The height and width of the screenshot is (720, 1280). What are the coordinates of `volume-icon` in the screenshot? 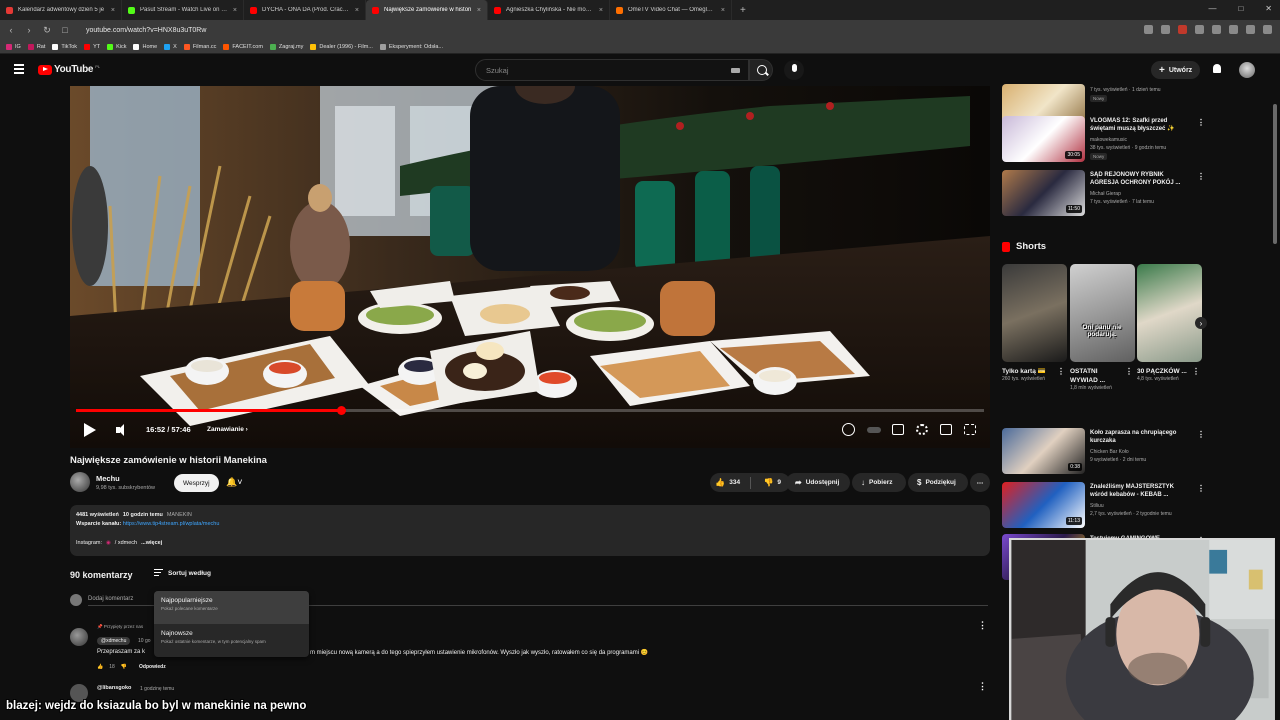 It's located at (121, 430).